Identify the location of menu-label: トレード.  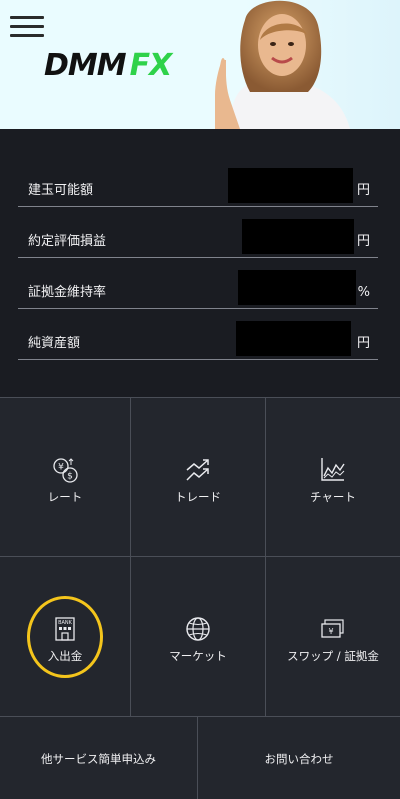
(198, 497).